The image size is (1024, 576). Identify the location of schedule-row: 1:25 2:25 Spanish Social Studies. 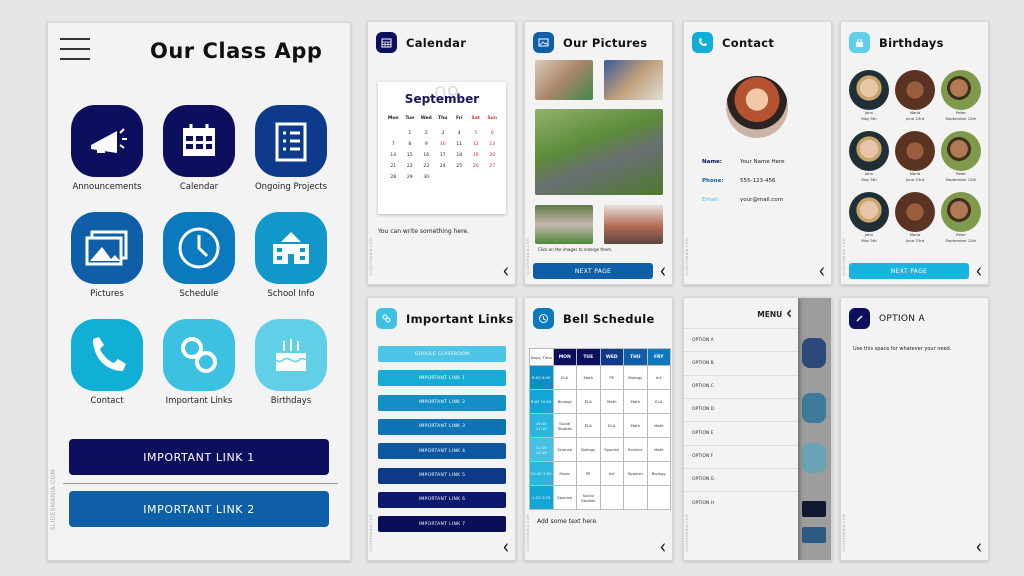
(600, 497).